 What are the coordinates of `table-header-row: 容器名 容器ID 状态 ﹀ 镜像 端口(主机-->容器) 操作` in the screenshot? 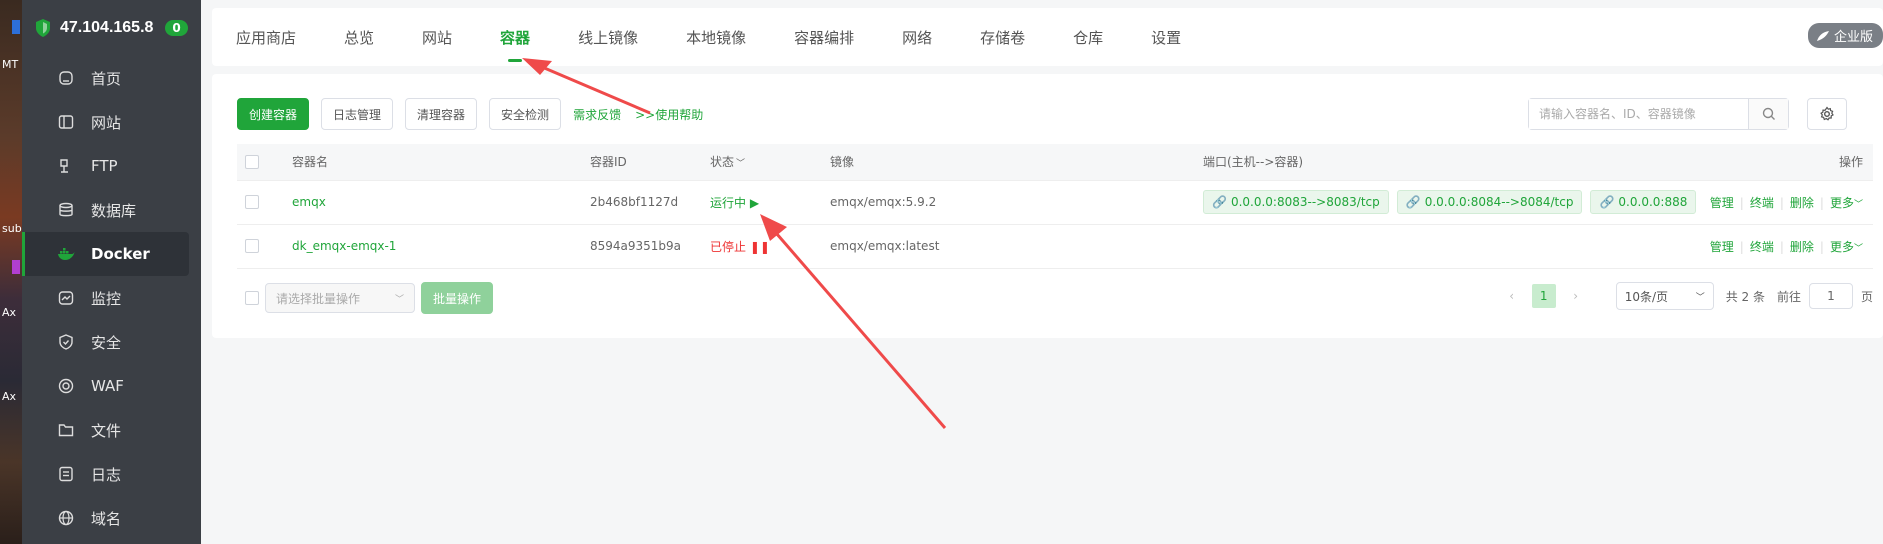 It's located at (1055, 162).